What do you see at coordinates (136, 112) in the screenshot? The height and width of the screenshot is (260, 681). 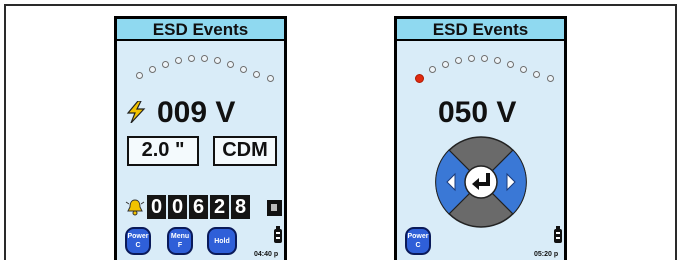 I see `lightning-icon` at bounding box center [136, 112].